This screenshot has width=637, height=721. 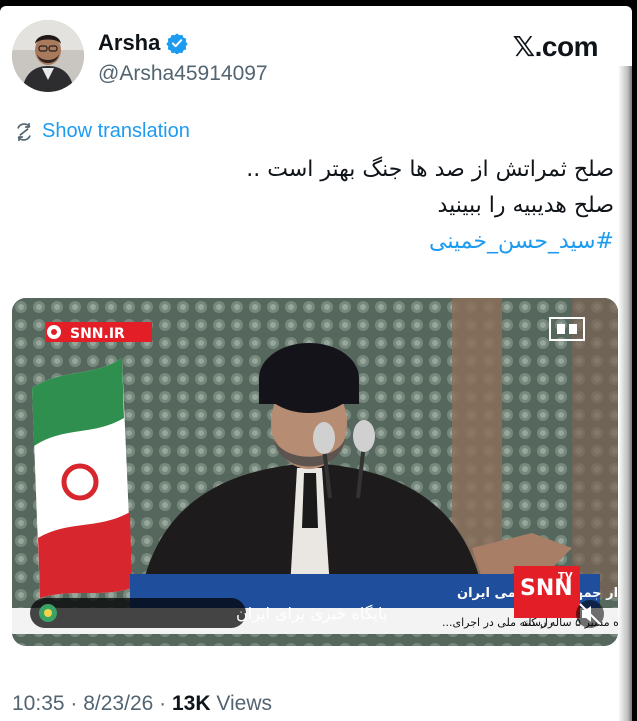 What do you see at coordinates (525, 205) in the screenshot?
I see `tweet-line-2: صلح هدیبیه را ببینید` at bounding box center [525, 205].